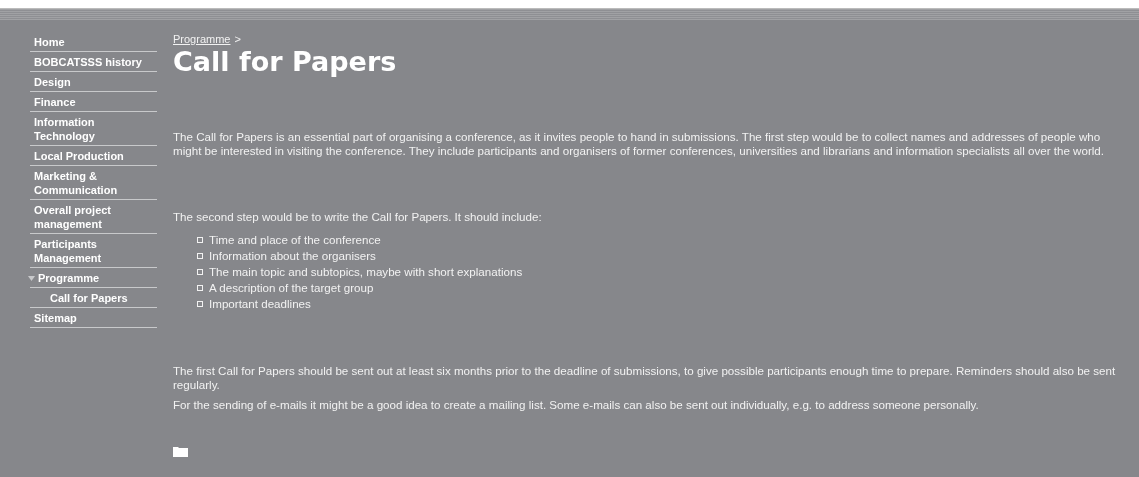 The image size is (1139, 477). What do you see at coordinates (285, 62) in the screenshot?
I see `page-title: Call for Papers` at bounding box center [285, 62].